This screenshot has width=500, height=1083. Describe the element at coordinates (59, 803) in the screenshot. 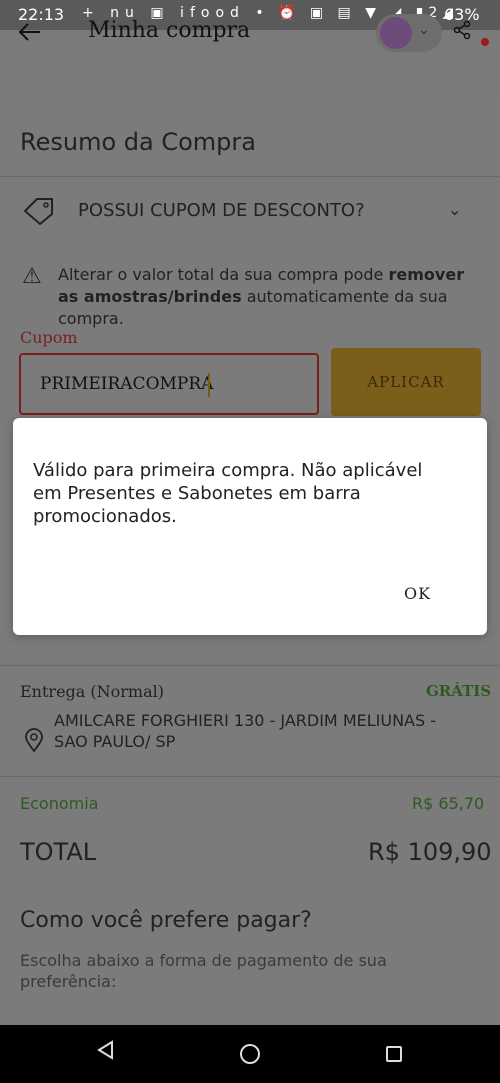

I see `savings-label: Economia` at that location.